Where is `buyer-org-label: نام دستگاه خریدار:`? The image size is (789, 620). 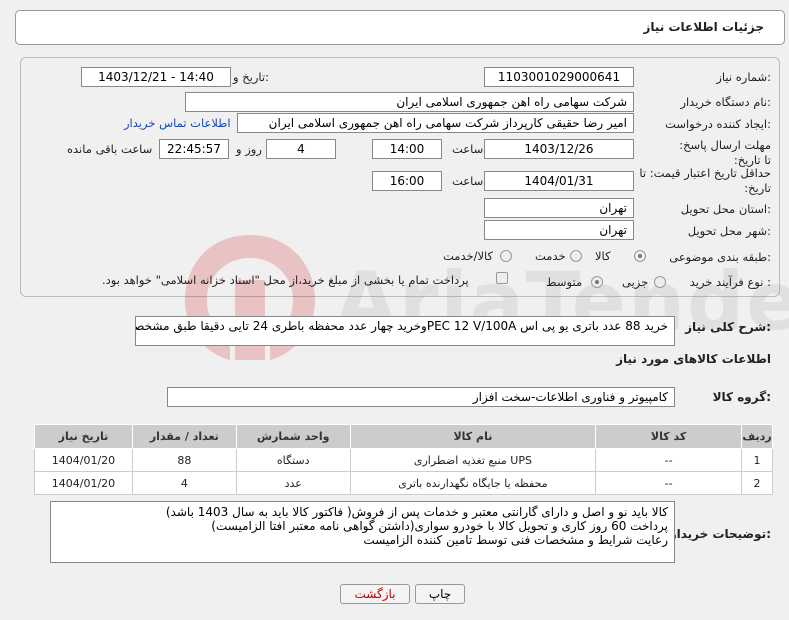
buyer-org-label: نام دستگاه خریدار: is located at coordinates (725, 102).